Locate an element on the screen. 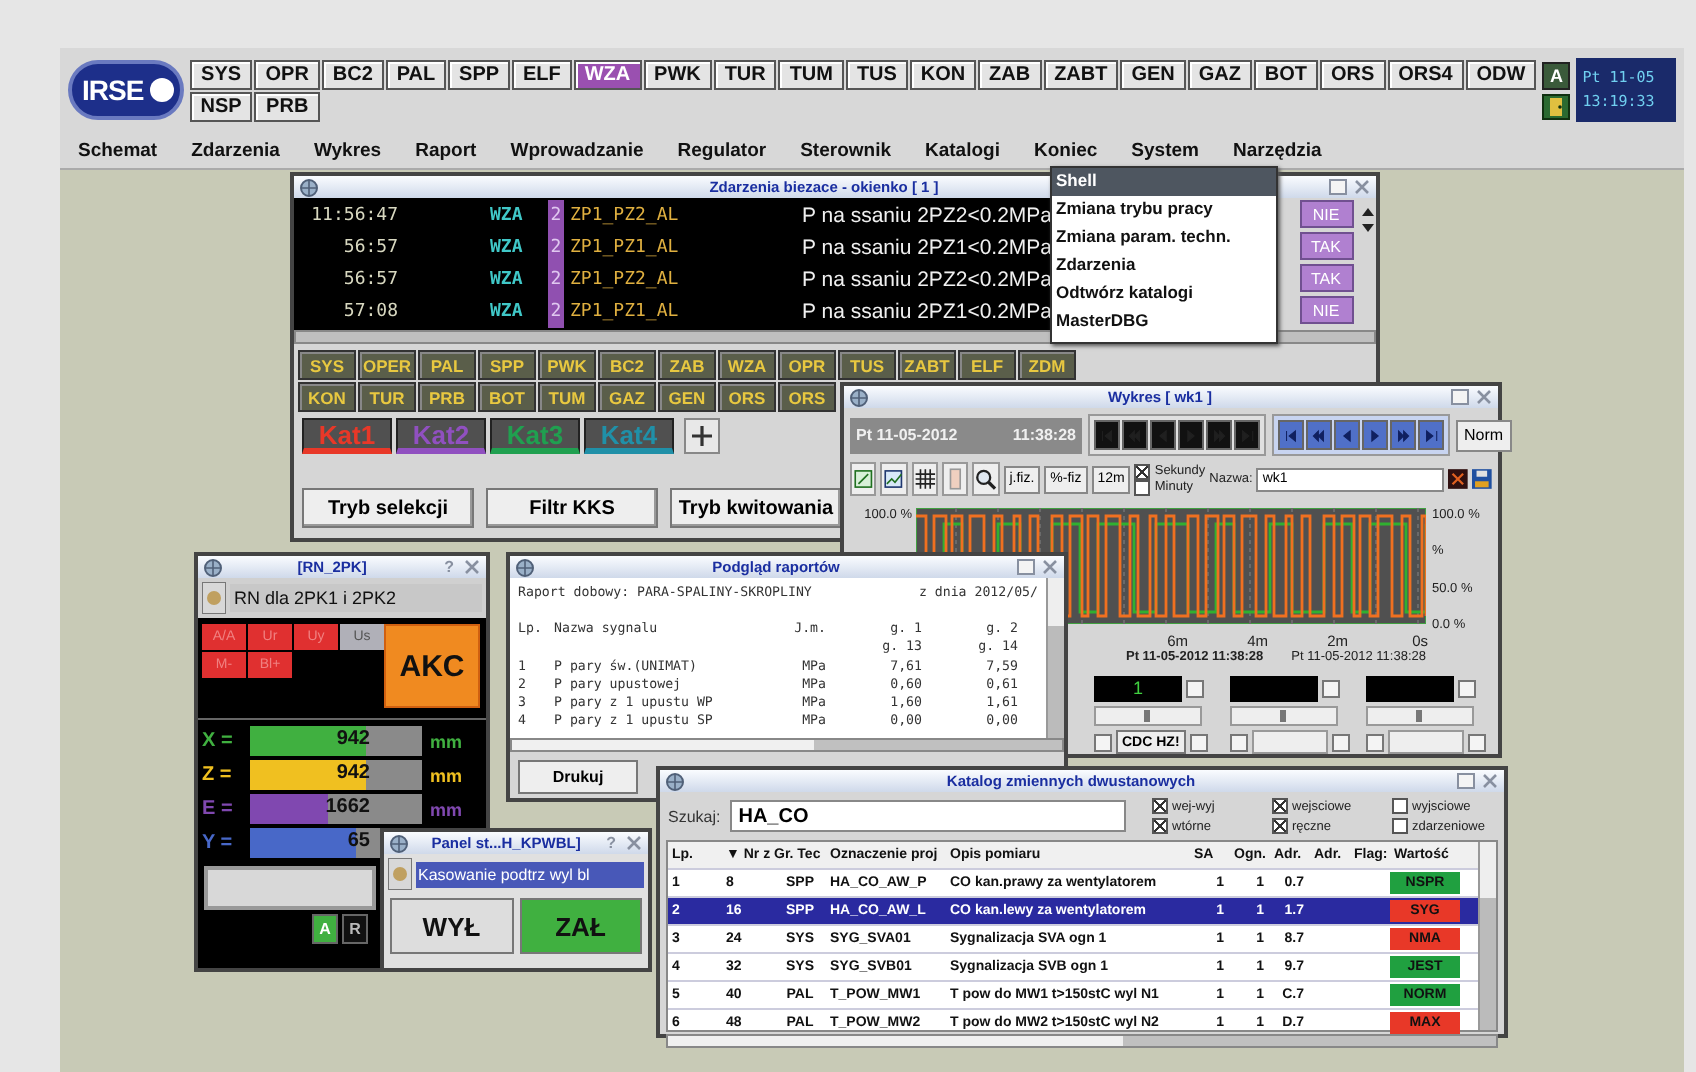 The width and height of the screenshot is (1696, 1072). menu-item: Koniec is located at coordinates (1065, 150).